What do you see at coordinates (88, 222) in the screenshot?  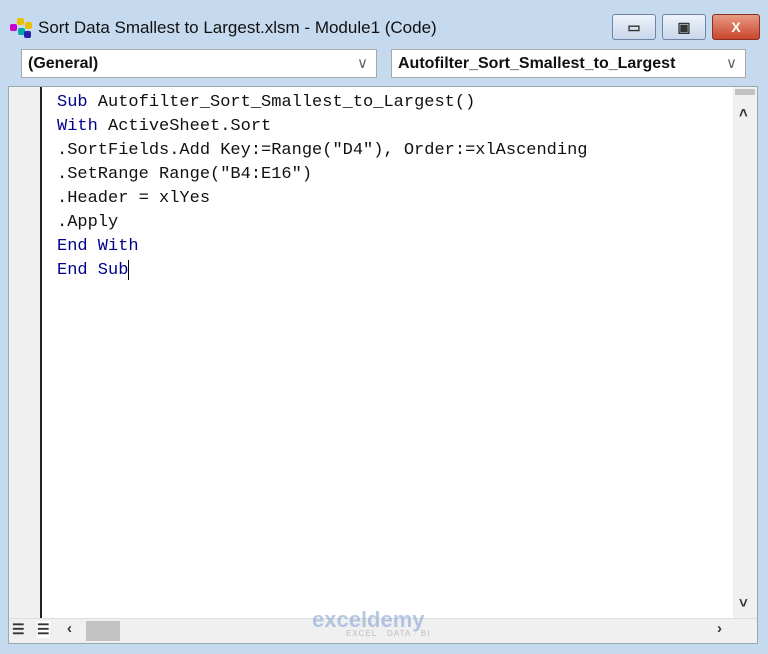 I see `code-text-segment: .Apply` at bounding box center [88, 222].